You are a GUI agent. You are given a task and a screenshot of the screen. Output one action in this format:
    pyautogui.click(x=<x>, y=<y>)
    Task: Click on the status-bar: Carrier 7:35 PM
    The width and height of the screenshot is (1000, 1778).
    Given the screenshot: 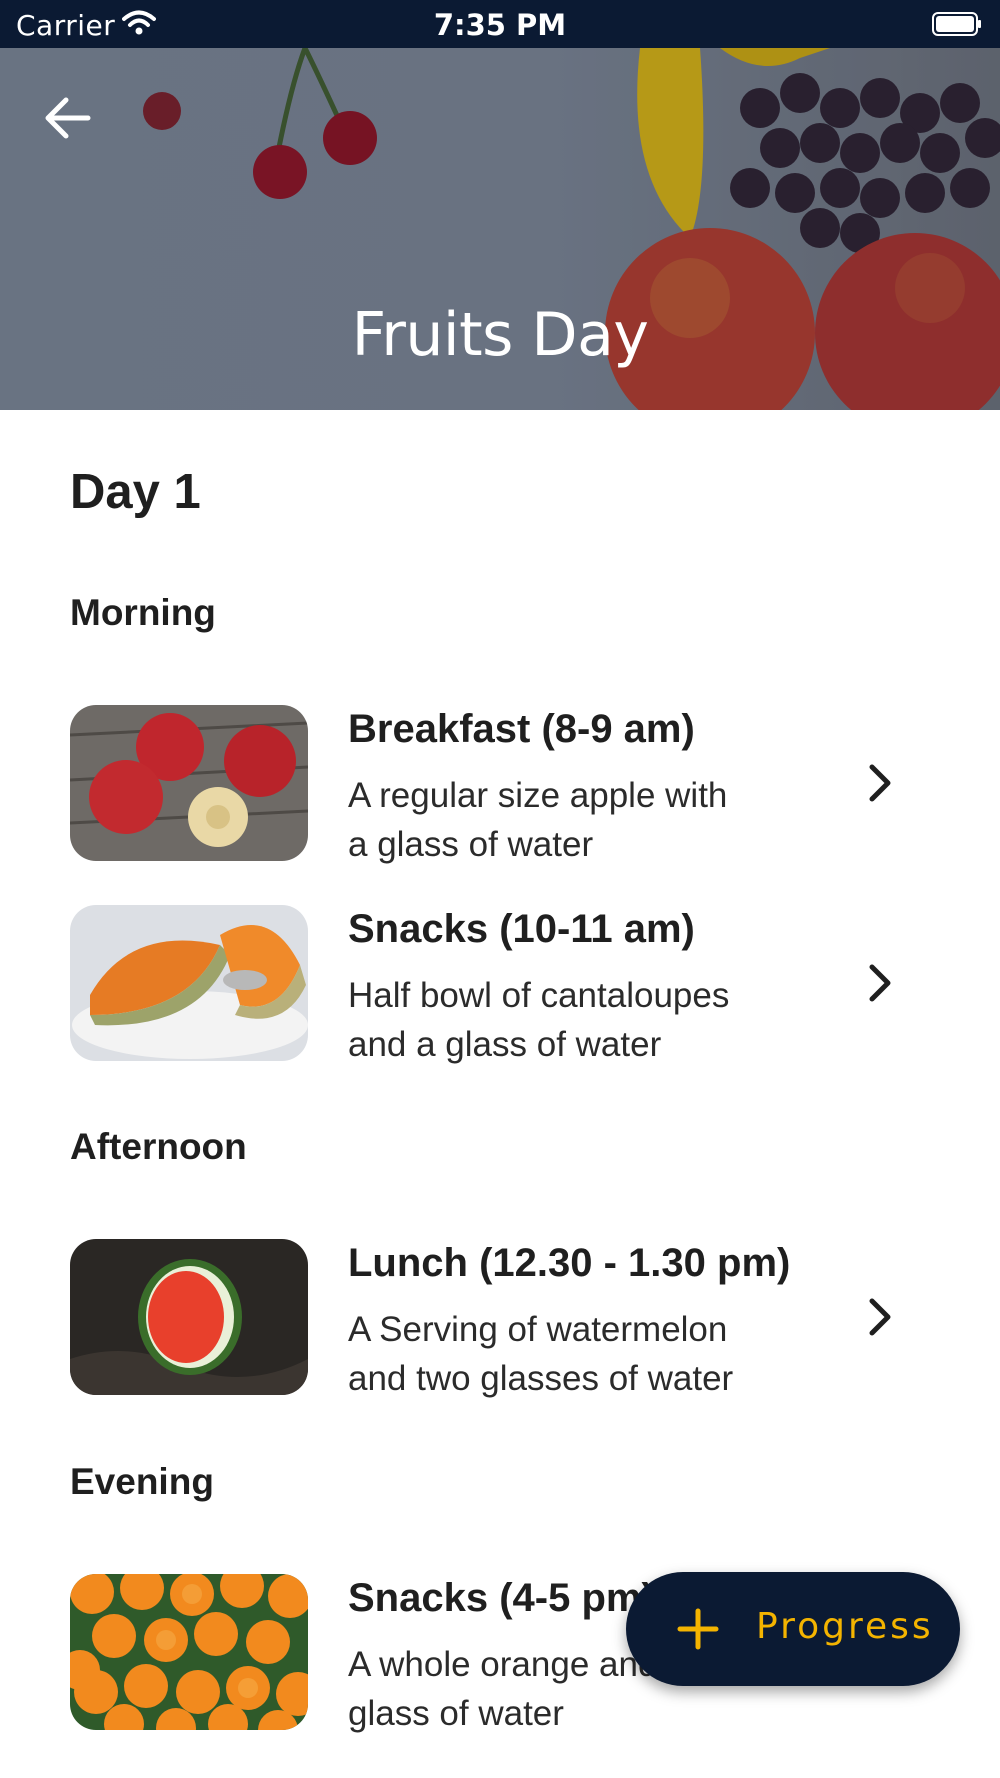 What is the action you would take?
    pyautogui.click(x=500, y=24)
    